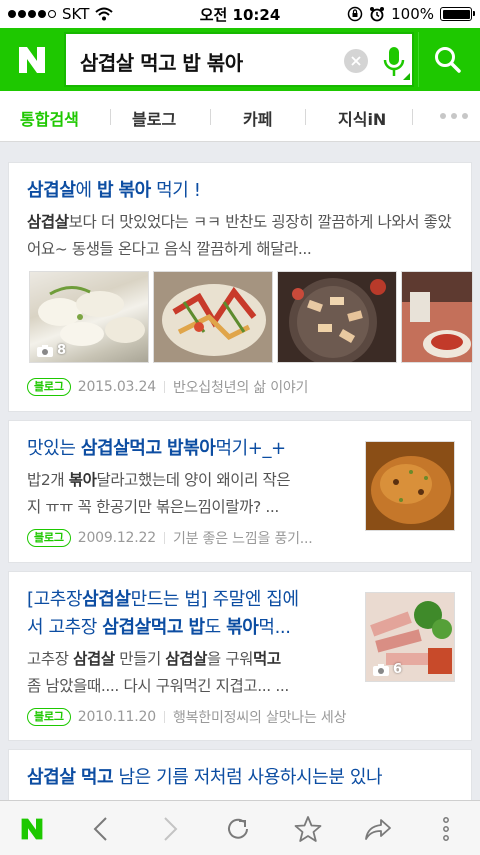 The height and width of the screenshot is (855, 480). Describe the element at coordinates (104, 14) in the screenshot. I see `wifi-icon` at that location.